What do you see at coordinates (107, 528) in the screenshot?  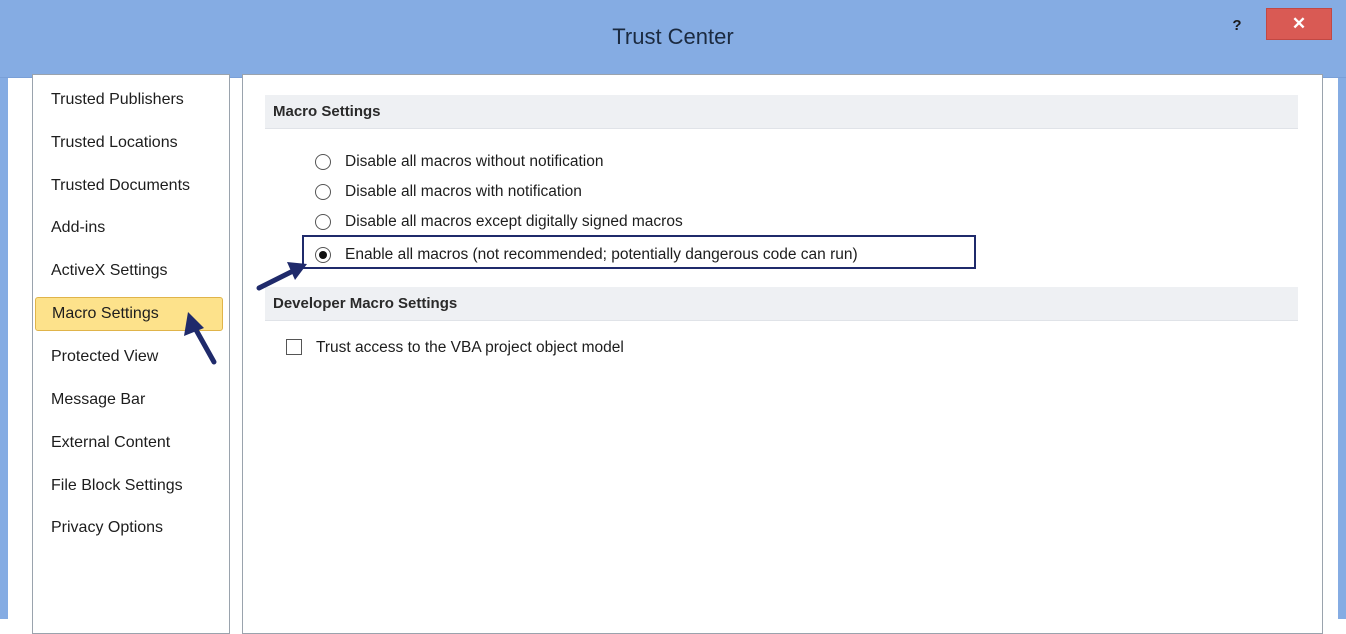 I see `sidebar-item-privacy-options: Privacy Options` at bounding box center [107, 528].